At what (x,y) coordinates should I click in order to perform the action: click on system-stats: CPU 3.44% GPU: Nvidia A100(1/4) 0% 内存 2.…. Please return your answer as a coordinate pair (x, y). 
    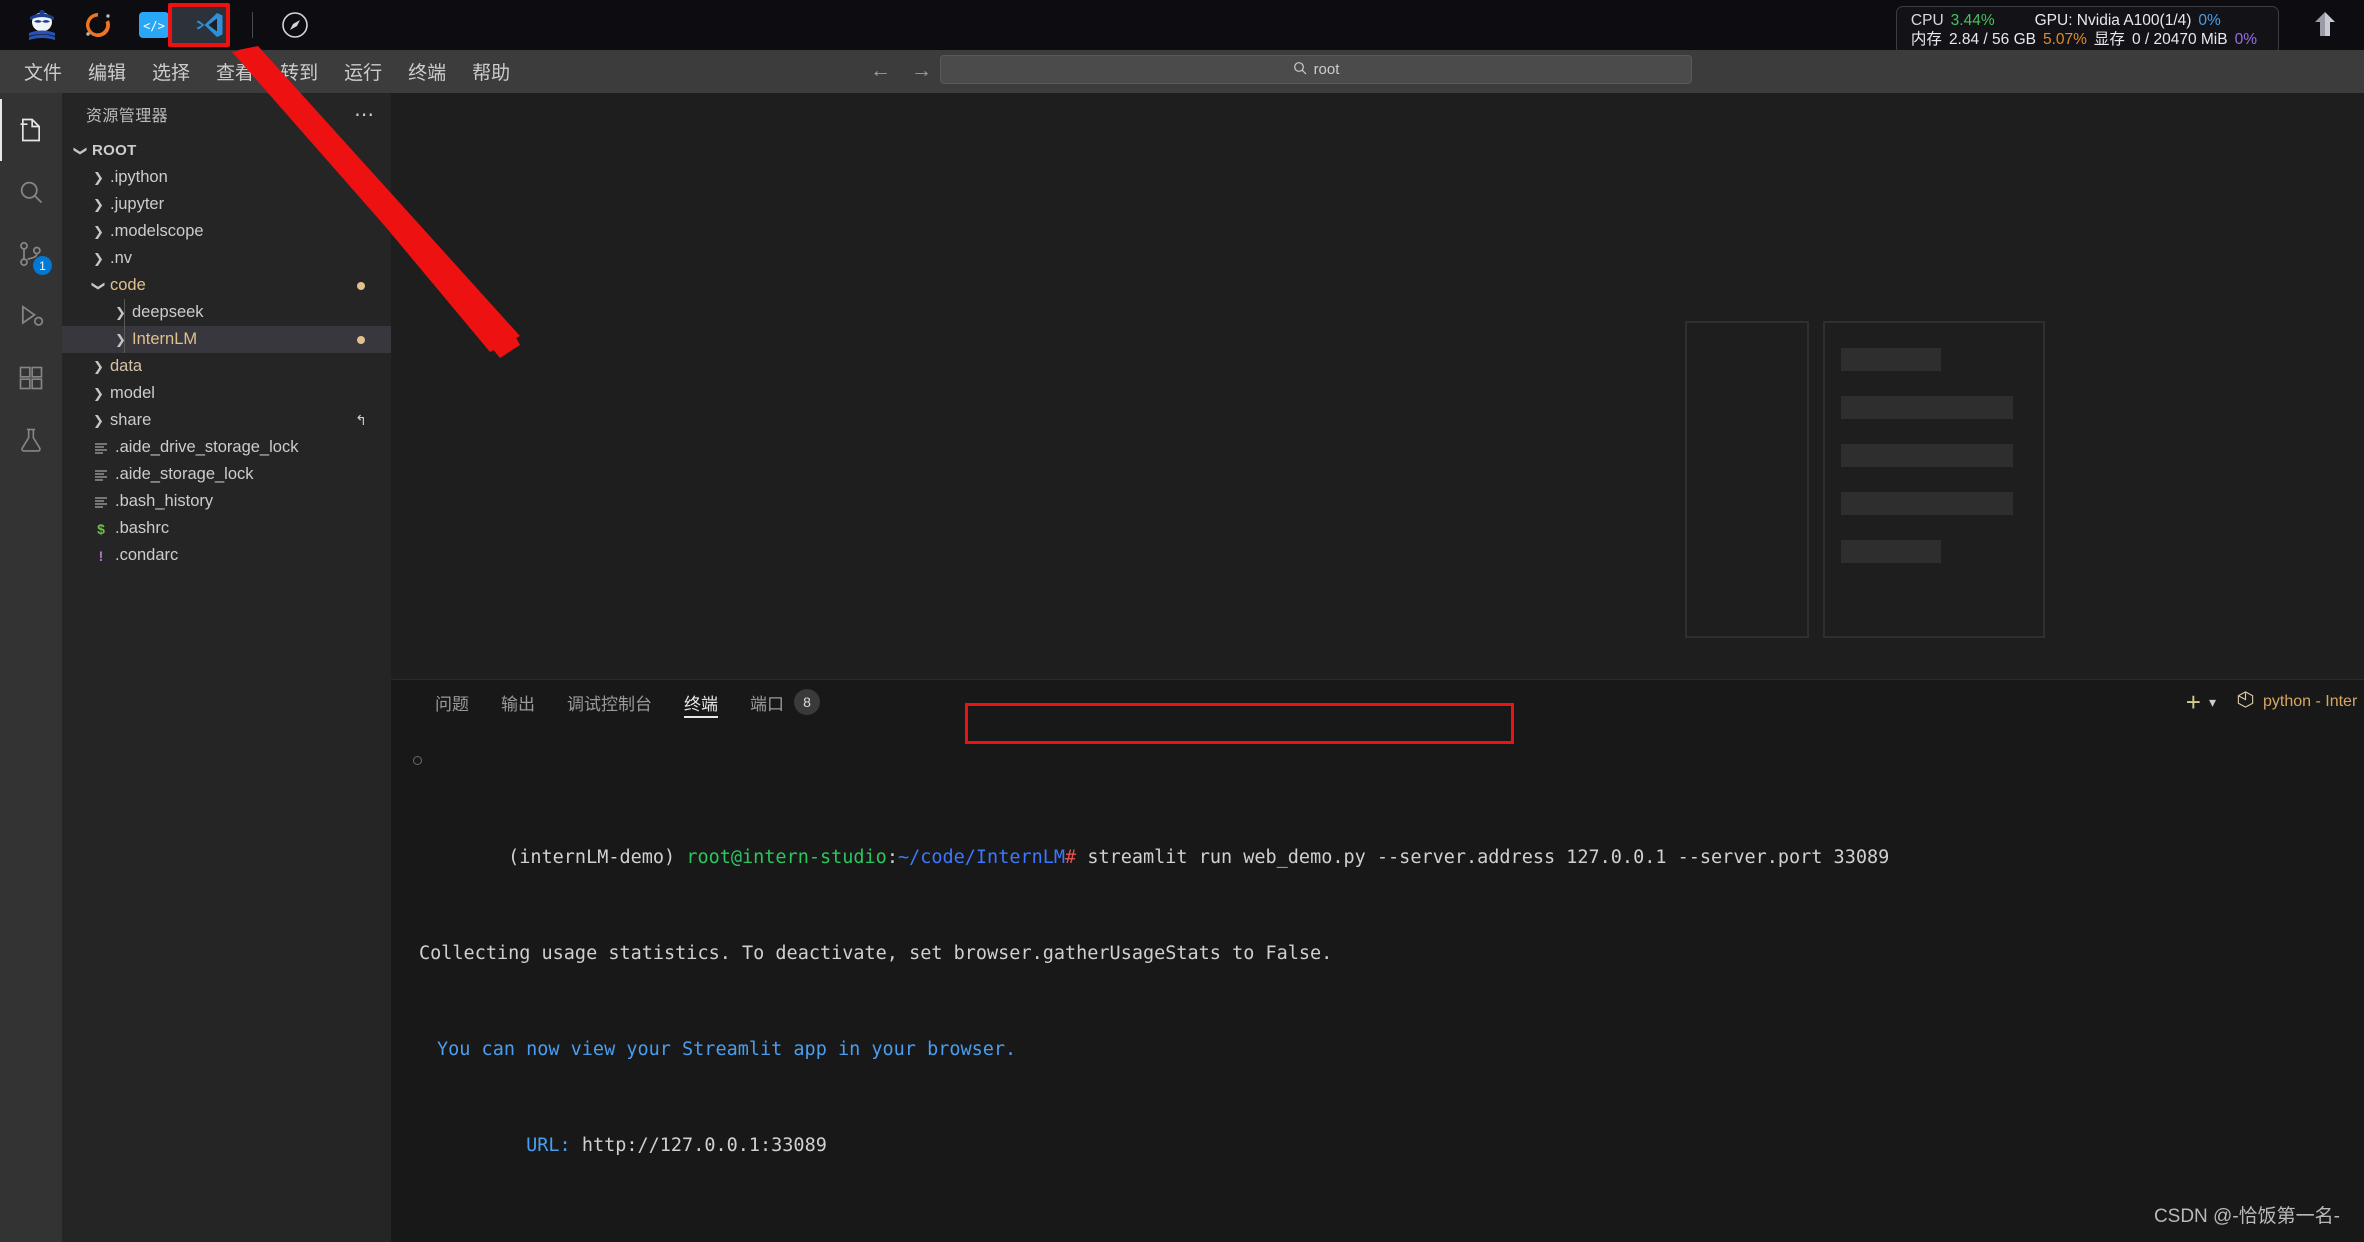
    Looking at the image, I should click on (2087, 30).